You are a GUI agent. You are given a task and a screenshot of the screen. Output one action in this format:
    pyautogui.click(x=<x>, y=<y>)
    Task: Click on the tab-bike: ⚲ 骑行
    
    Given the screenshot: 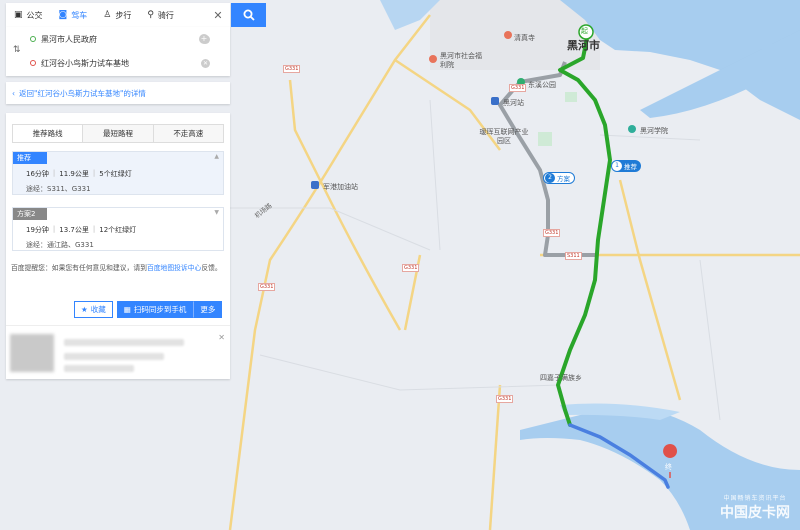 What is the action you would take?
    pyautogui.click(x=160, y=15)
    